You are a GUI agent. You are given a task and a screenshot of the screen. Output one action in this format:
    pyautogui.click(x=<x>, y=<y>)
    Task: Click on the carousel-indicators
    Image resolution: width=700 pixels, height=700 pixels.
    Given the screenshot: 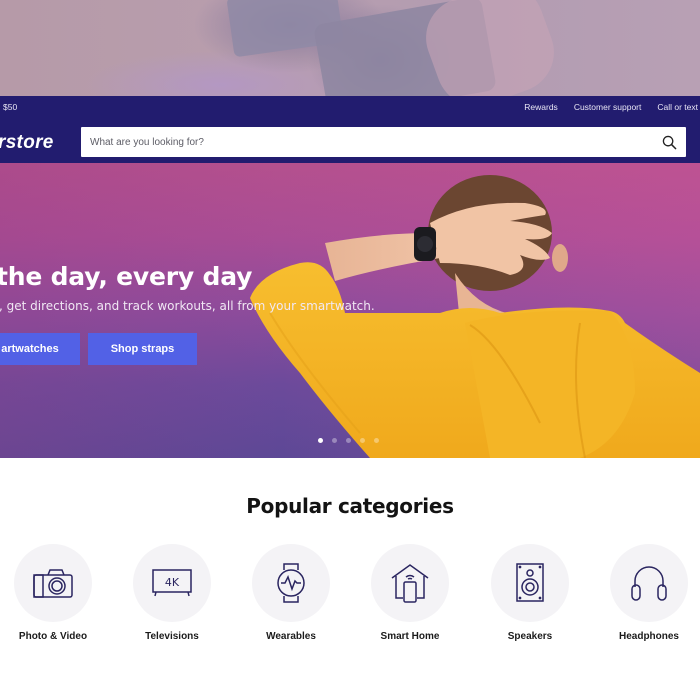 What is the action you would take?
    pyautogui.click(x=348, y=440)
    